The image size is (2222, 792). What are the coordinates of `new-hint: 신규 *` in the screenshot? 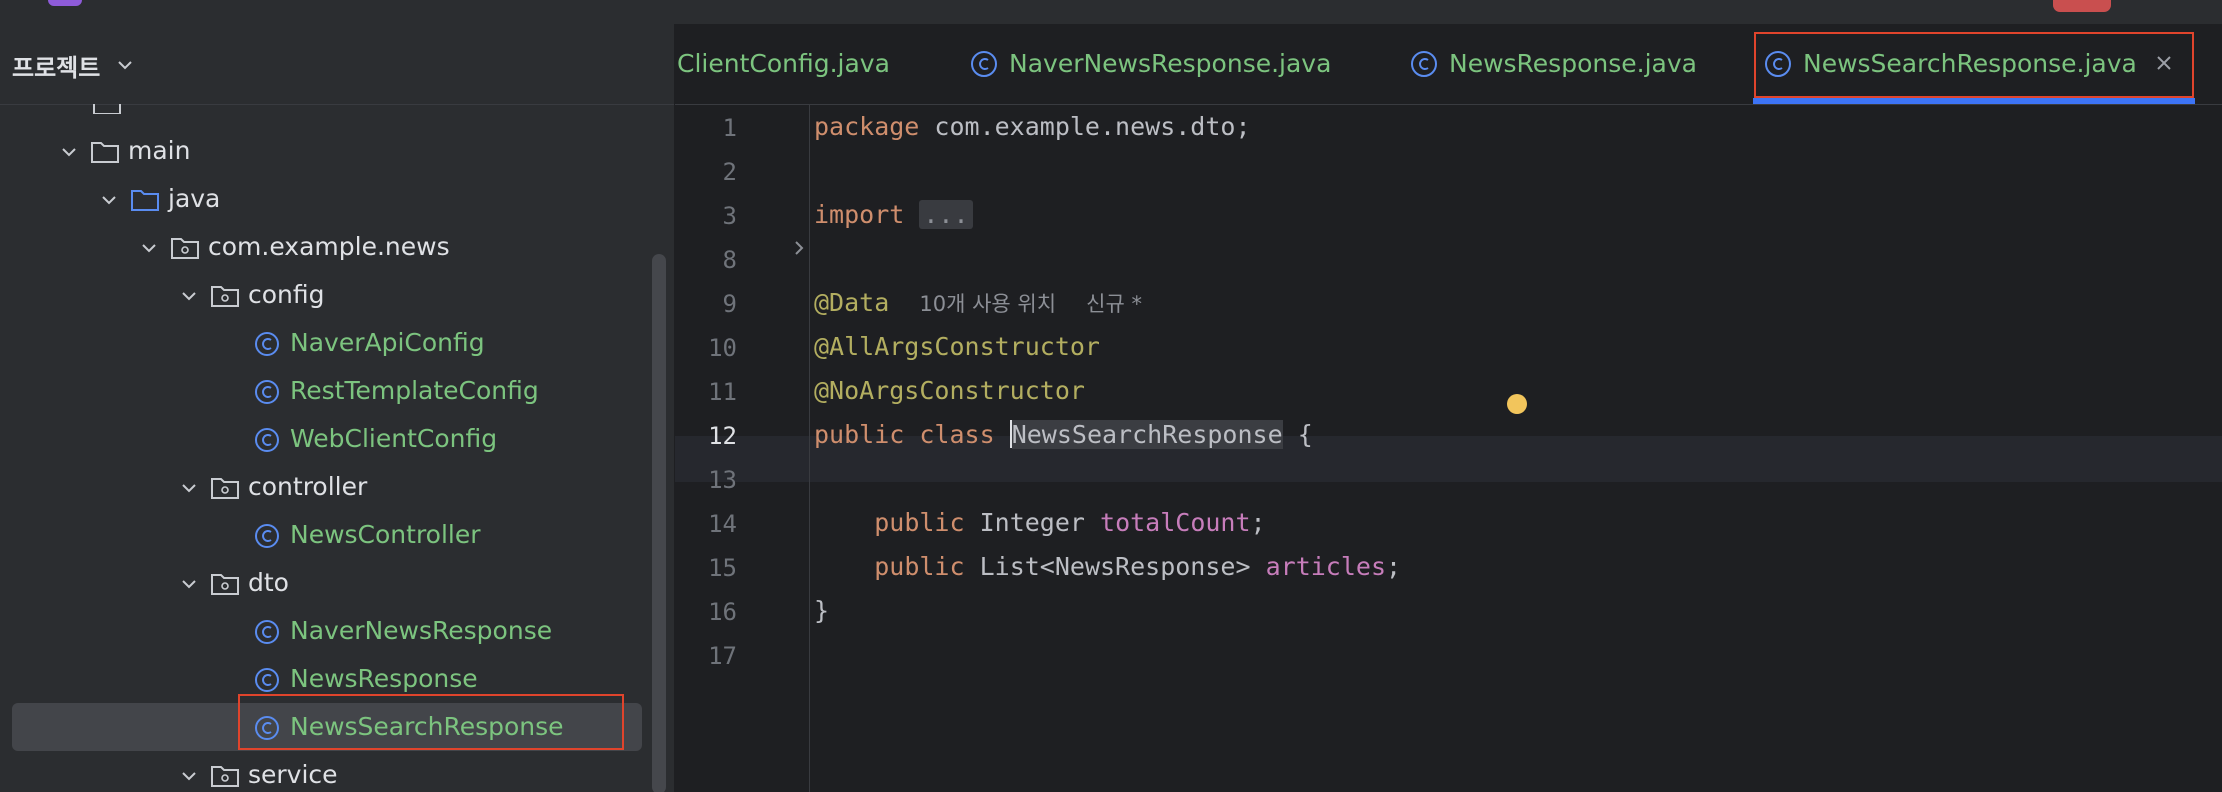 It's located at (1114, 304).